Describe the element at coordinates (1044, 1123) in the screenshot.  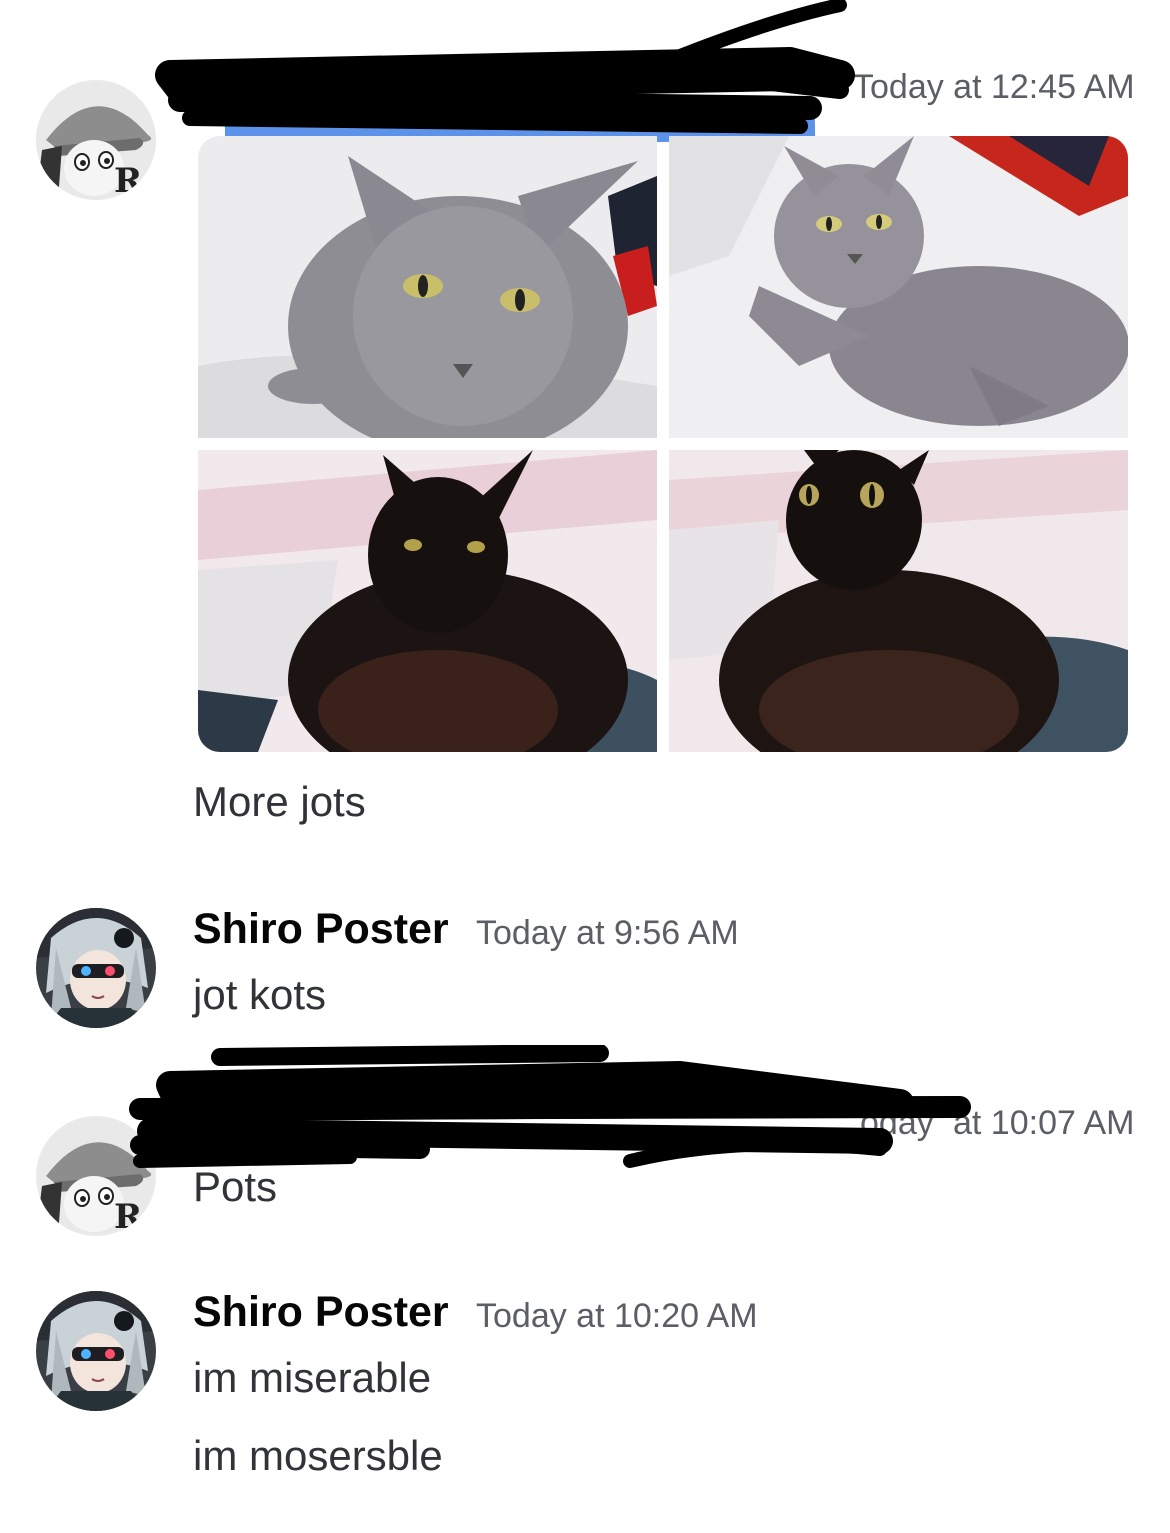
I see `message-timestamp: at 10:07 AM` at that location.